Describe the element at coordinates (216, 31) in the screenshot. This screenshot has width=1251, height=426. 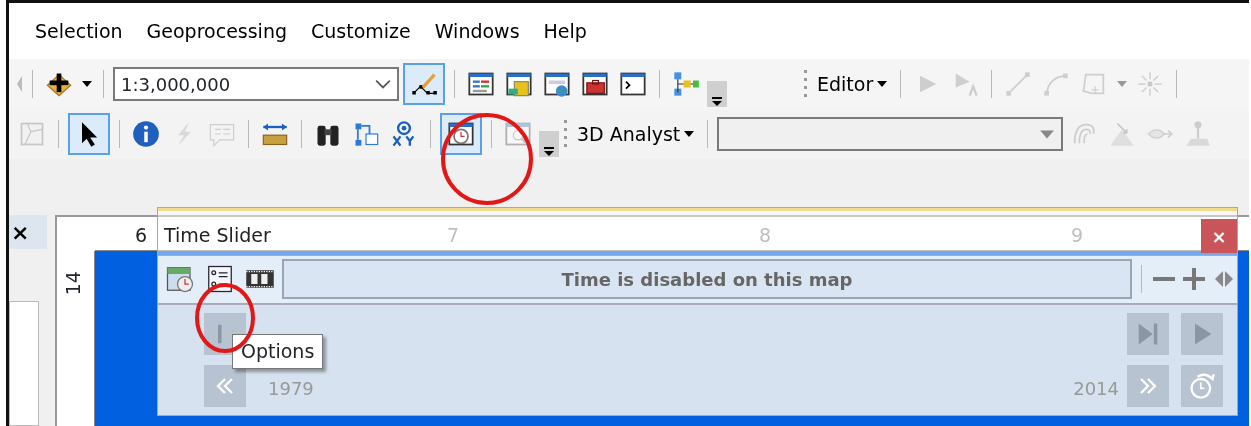
I see `menu-item: Geoprocessing` at that location.